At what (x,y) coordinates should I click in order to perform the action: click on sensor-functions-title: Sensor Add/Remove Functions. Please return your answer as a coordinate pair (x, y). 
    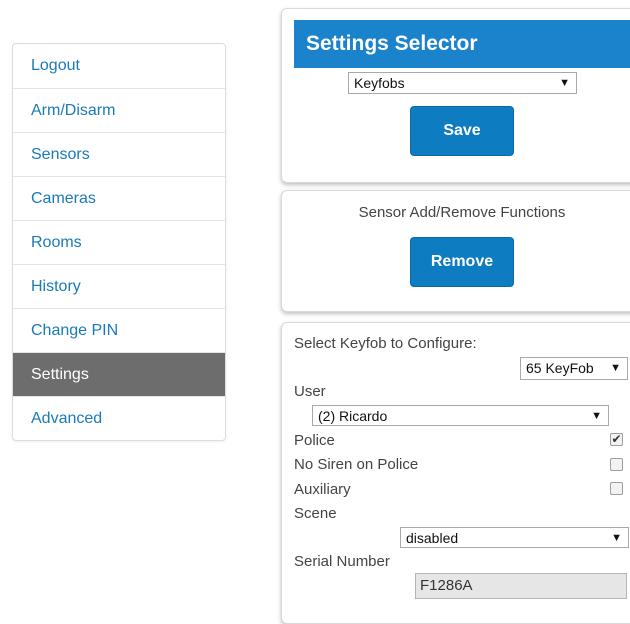
    Looking at the image, I should click on (462, 212).